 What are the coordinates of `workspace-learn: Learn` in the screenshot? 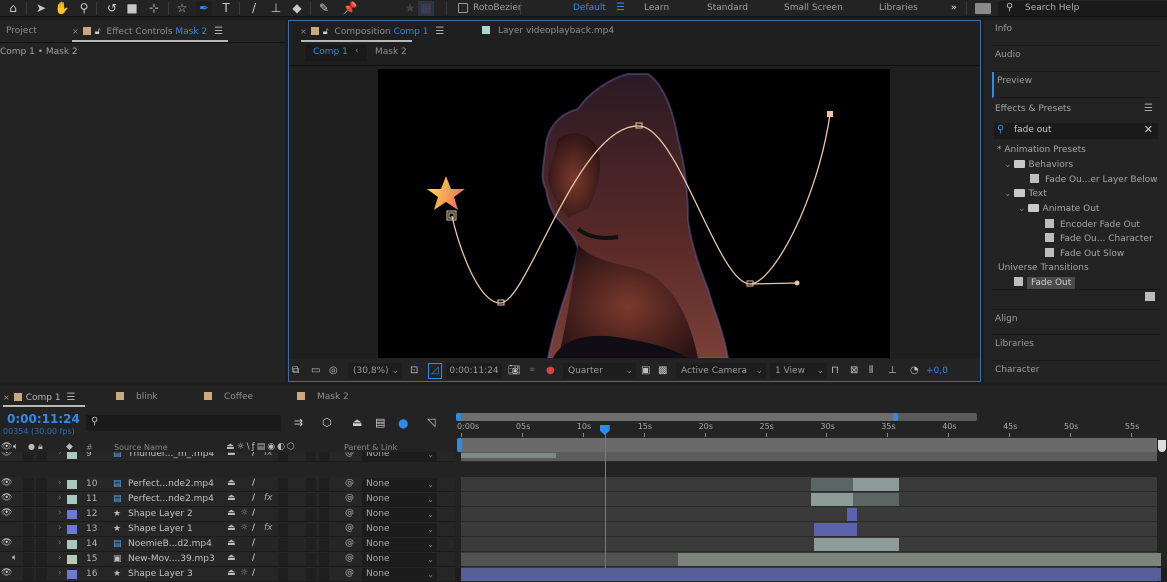 It's located at (656, 8).